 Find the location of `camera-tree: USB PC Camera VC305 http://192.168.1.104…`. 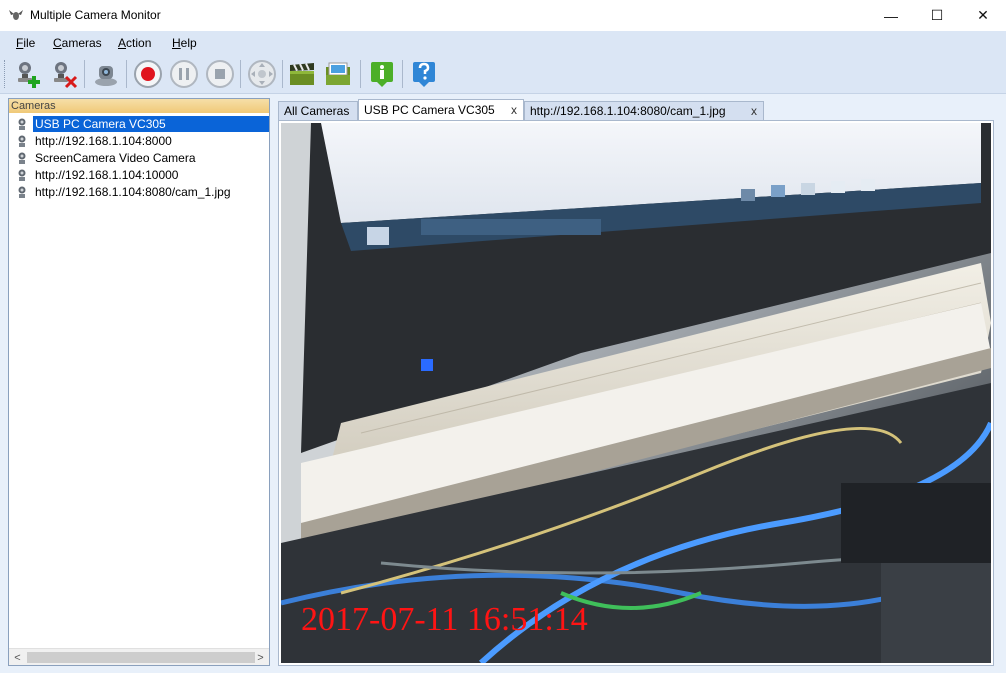

camera-tree: USB PC Camera VC305 http://192.168.1.104… is located at coordinates (142, 157).